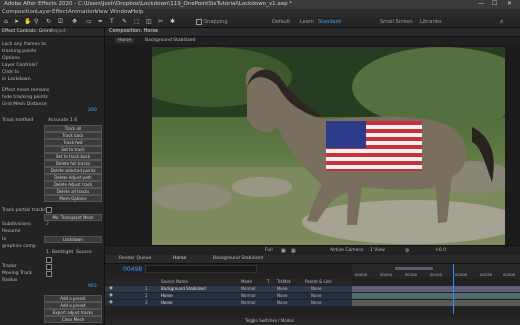 The height and width of the screenshot is (325, 520). Describe the element at coordinates (284, 281) in the screenshot. I see `col-trkmat: TrkMat` at that location.